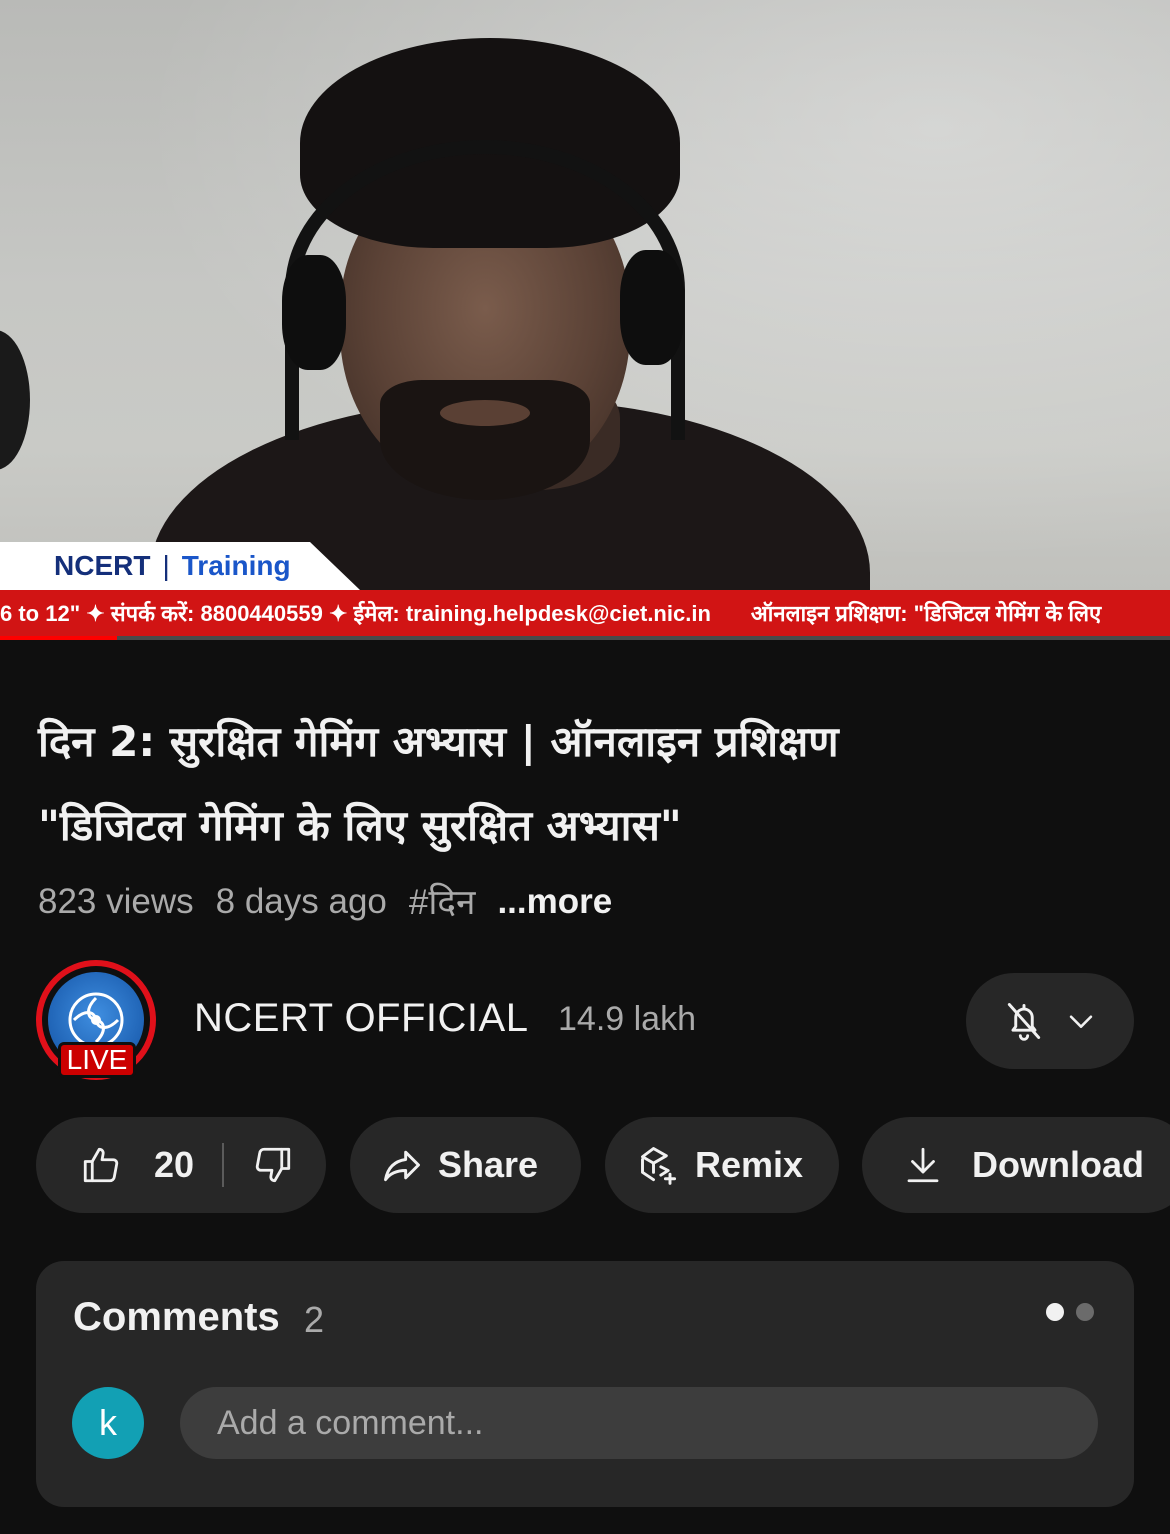 The width and height of the screenshot is (1170, 1534). Describe the element at coordinates (1024, 1022) in the screenshot. I see `bell-off-icon` at that location.